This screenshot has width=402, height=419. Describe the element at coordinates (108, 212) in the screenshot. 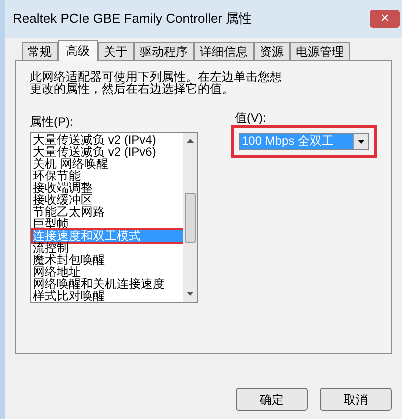

I see `list-item: 节能乙太网路` at that location.